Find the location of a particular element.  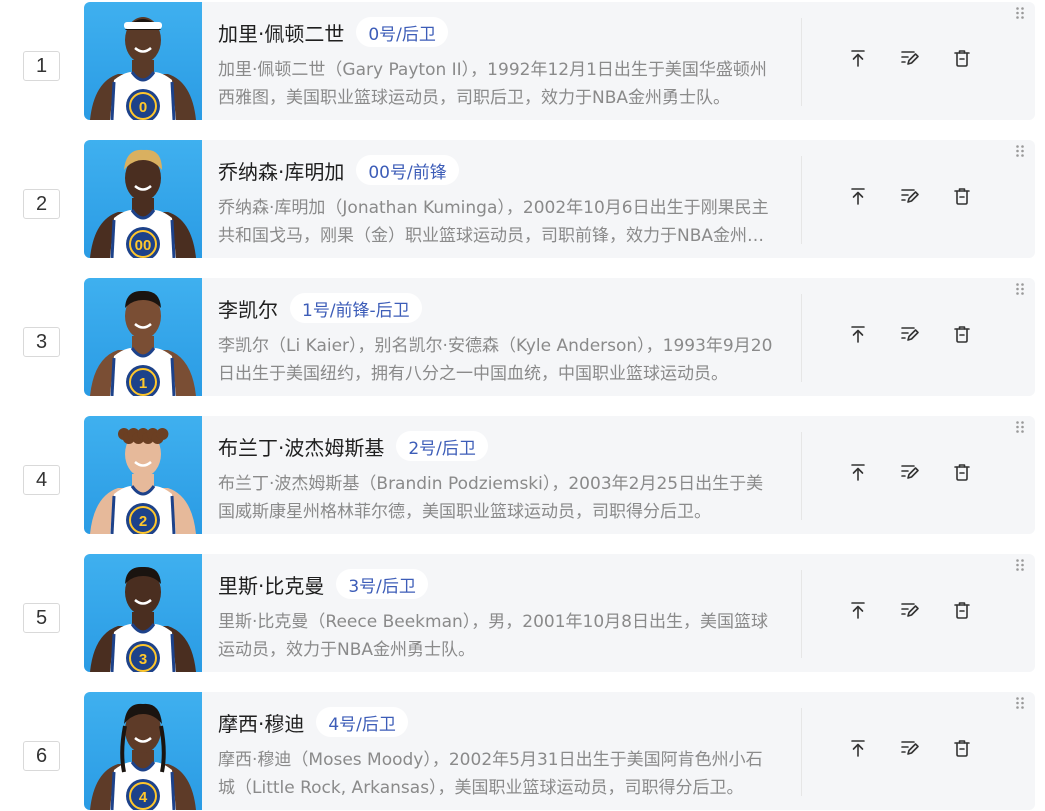

player-number-position-tag: 00号/前锋 is located at coordinates (407, 170).